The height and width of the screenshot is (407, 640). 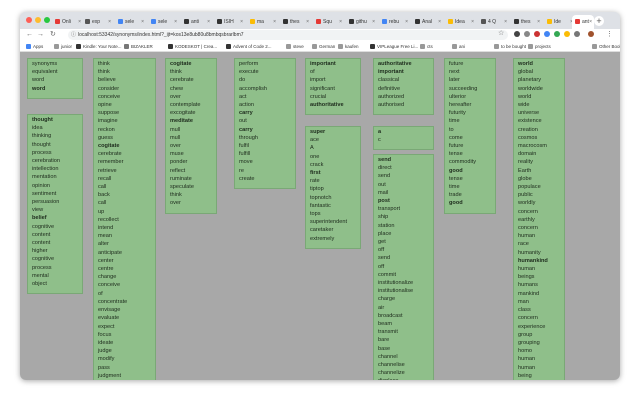 I want to click on close-window-icon, so click(x=29, y=20).